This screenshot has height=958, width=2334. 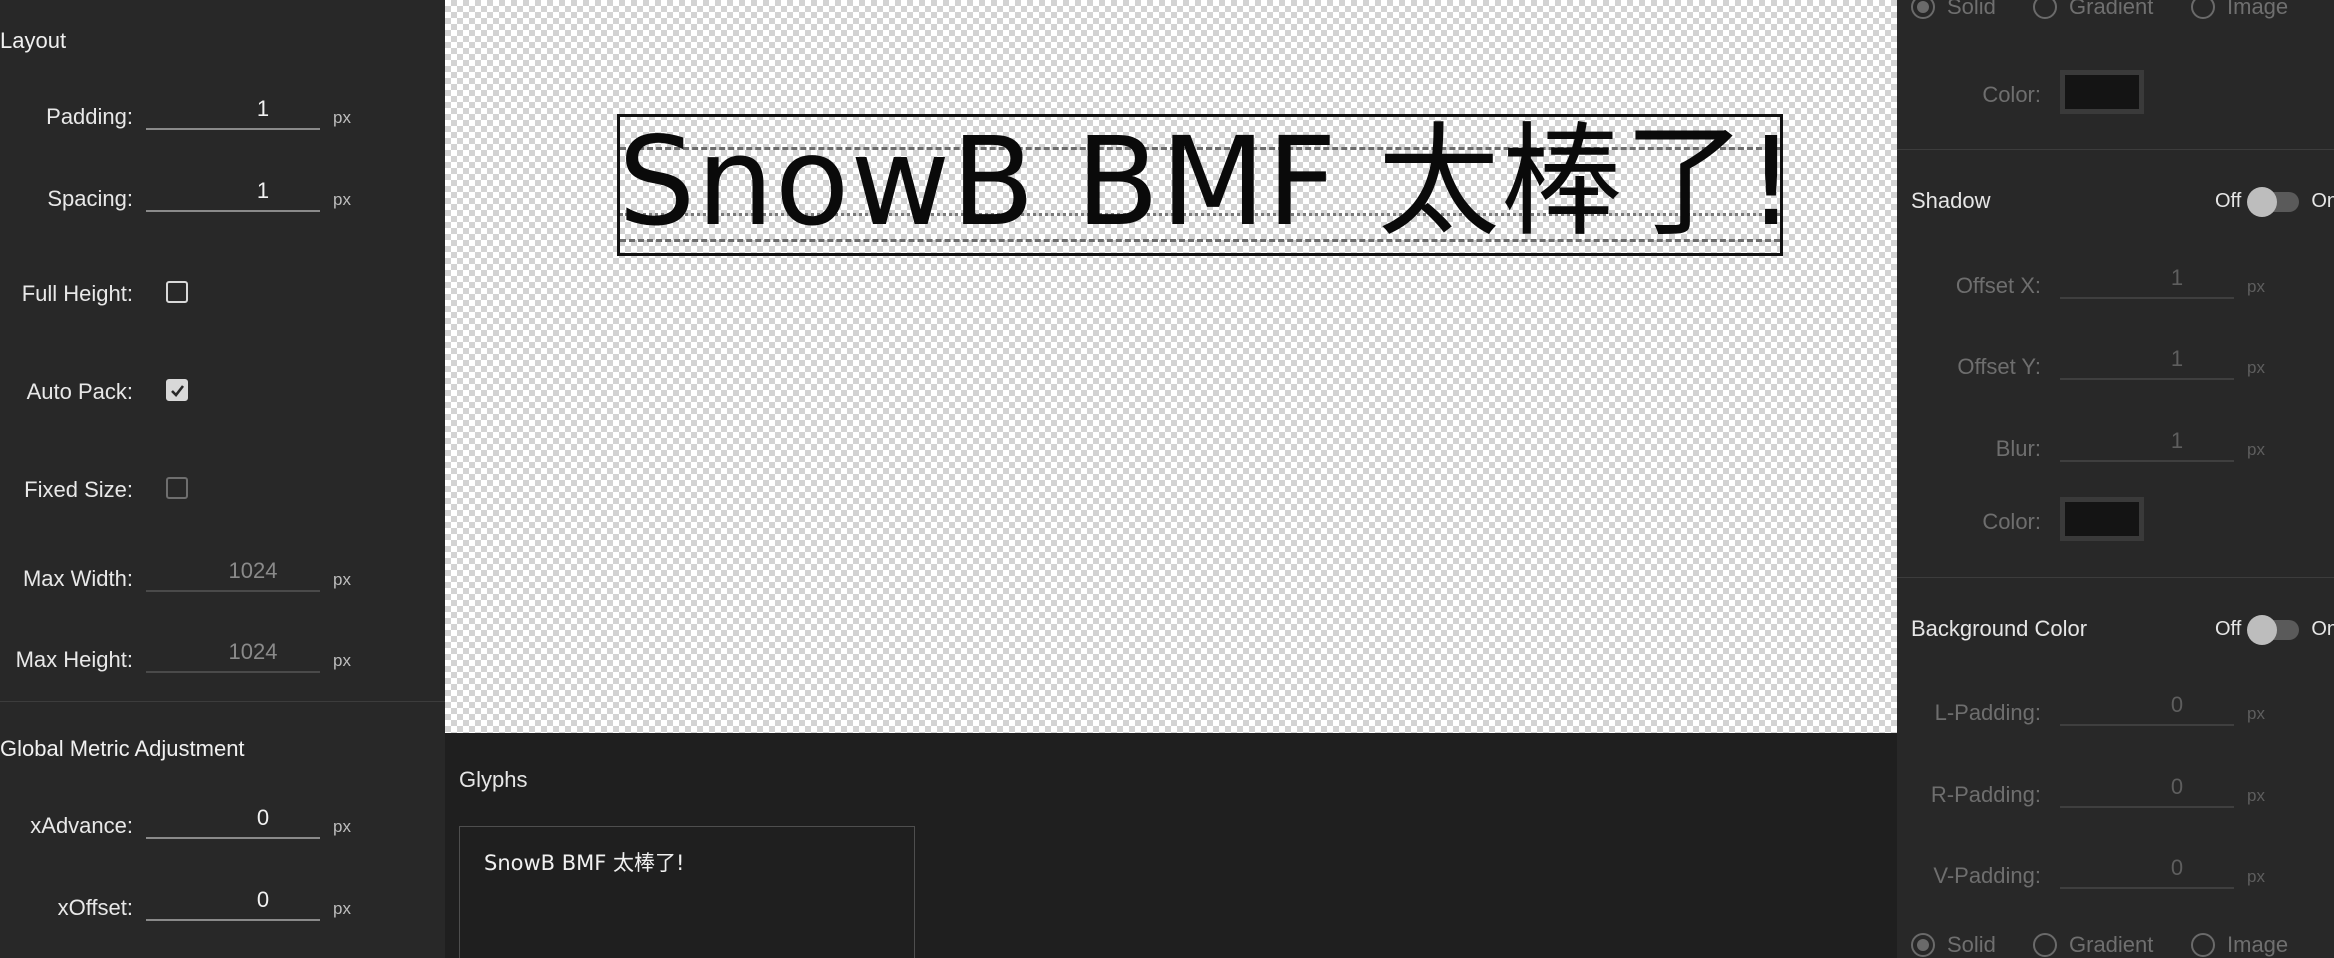 I want to click on full-height-checkbox, so click(x=177, y=292).